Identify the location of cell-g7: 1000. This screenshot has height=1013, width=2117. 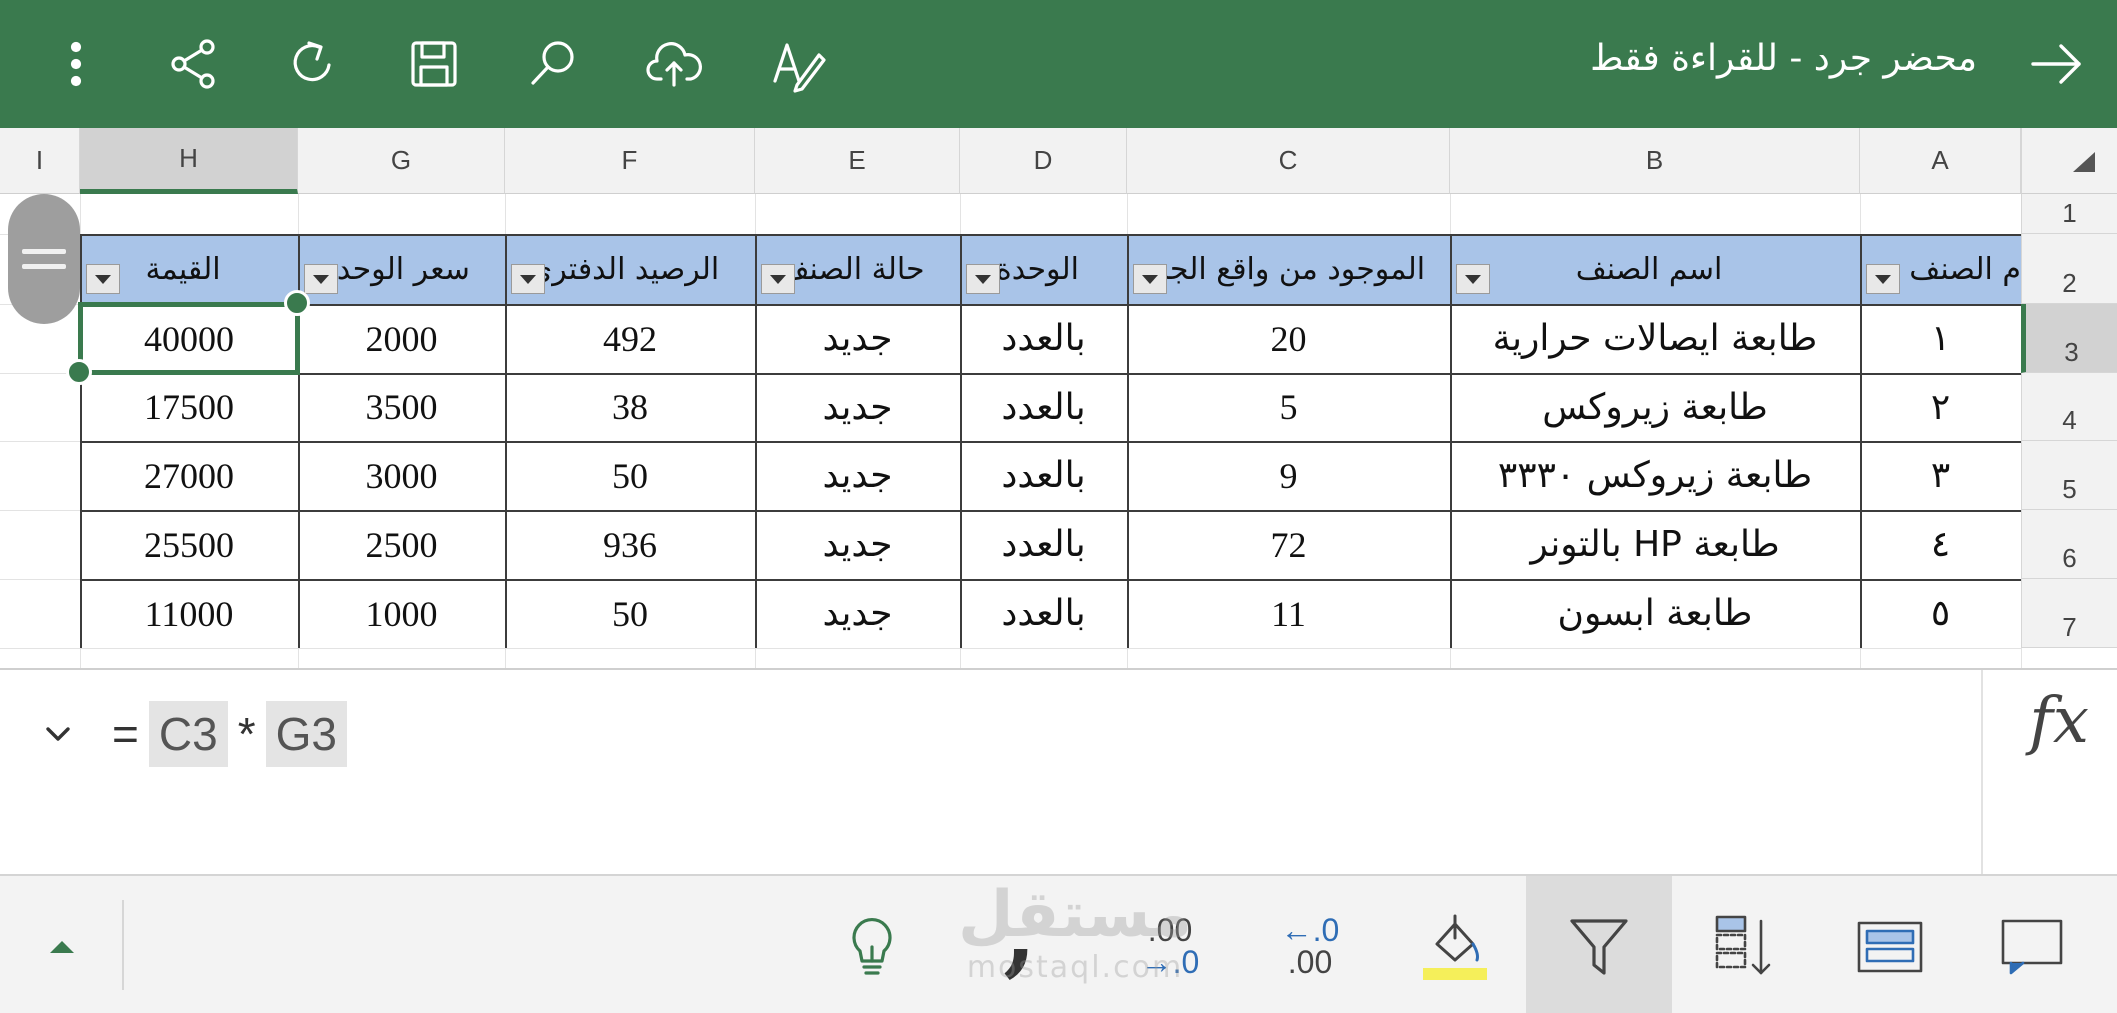
(401, 613).